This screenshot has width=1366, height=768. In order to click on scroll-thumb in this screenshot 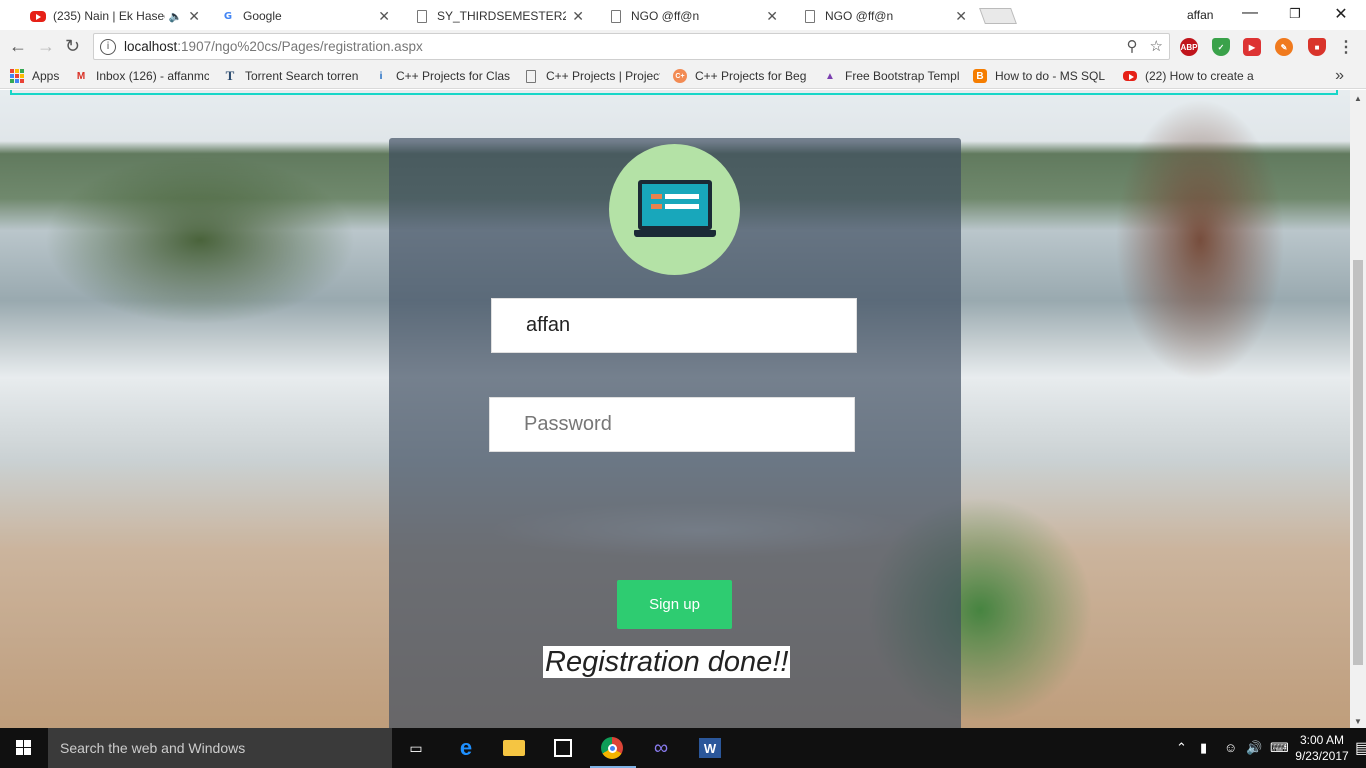, I will do `click(1358, 462)`.